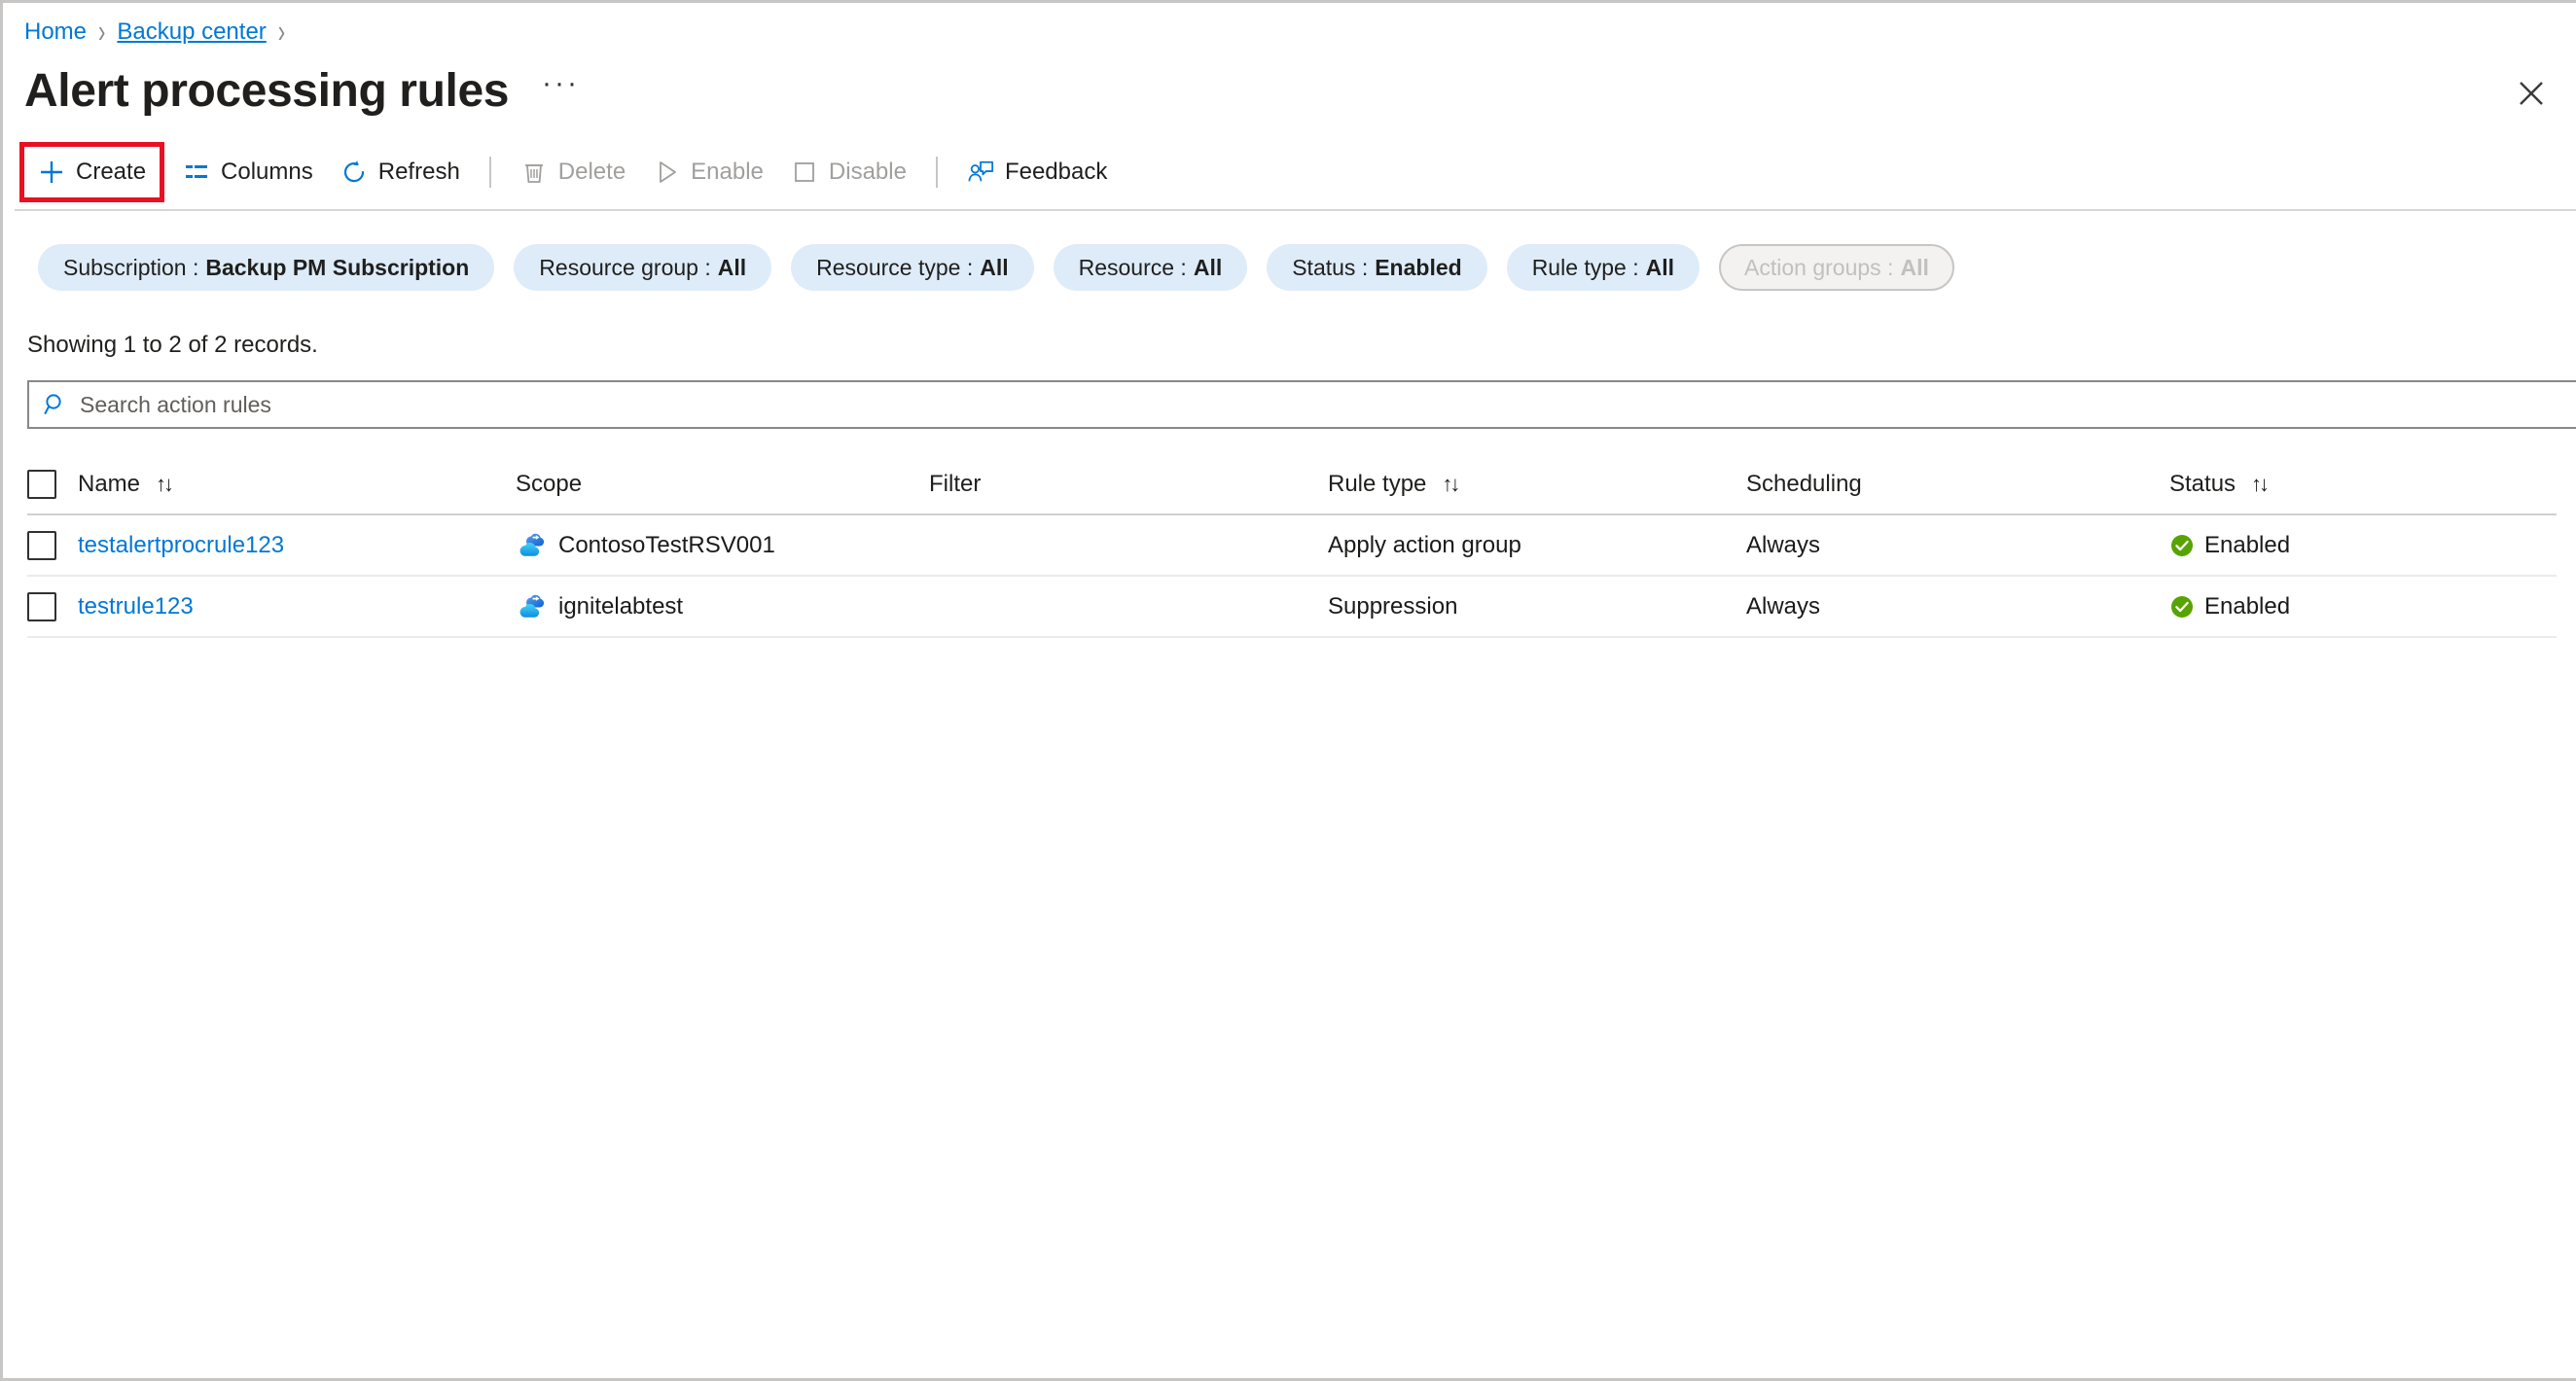  Describe the element at coordinates (1579, 267) in the screenshot. I see `filter-pill-rule-type-name: Rule type` at that location.